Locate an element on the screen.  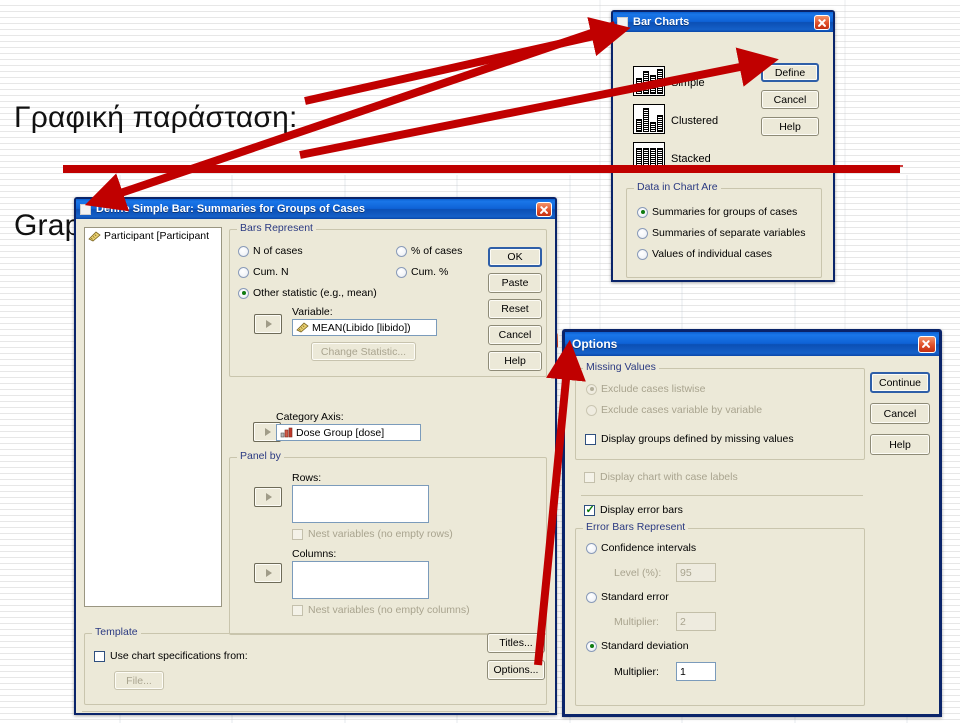
move-variable-to-statistic-button is located at coordinates (268, 324).